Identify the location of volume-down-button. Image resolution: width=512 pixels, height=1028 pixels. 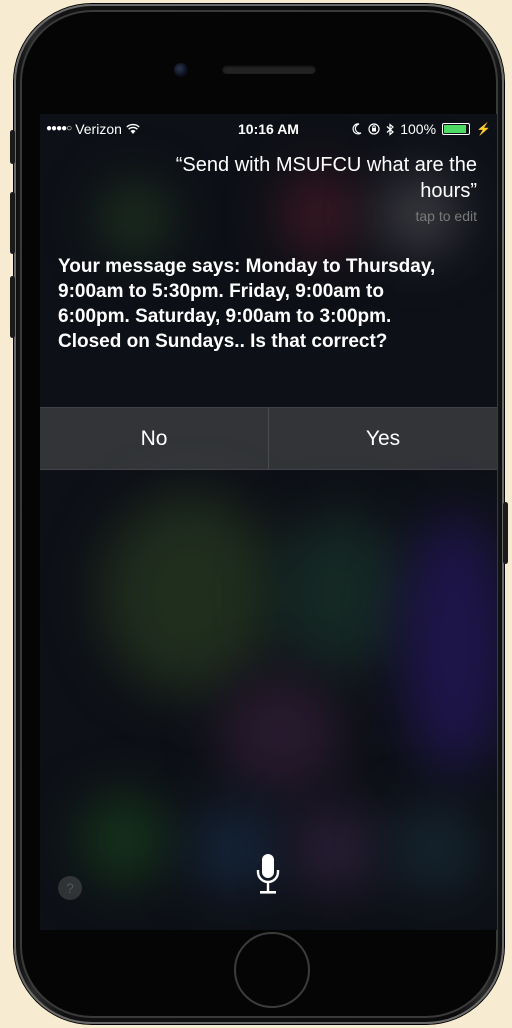
(12, 307).